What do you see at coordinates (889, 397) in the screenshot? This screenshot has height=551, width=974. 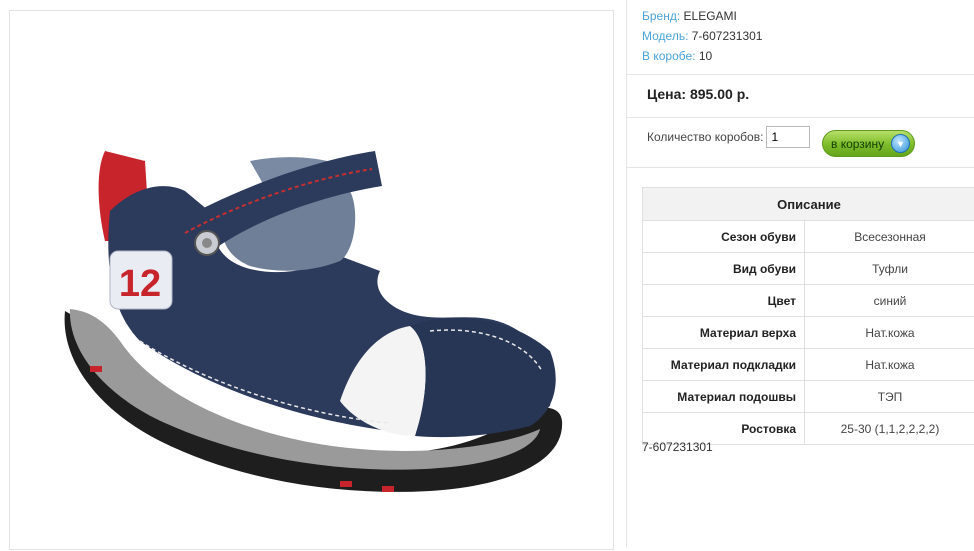 I see `attr-value: ТЭП` at bounding box center [889, 397].